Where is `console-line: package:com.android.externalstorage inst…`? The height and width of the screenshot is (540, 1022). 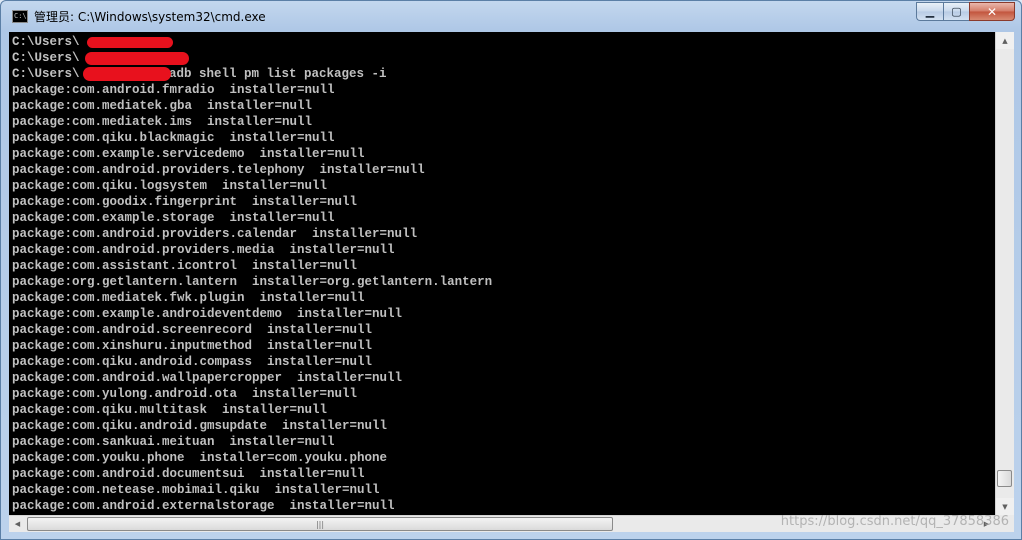 console-line: package:com.android.externalstorage inst… is located at coordinates (203, 506).